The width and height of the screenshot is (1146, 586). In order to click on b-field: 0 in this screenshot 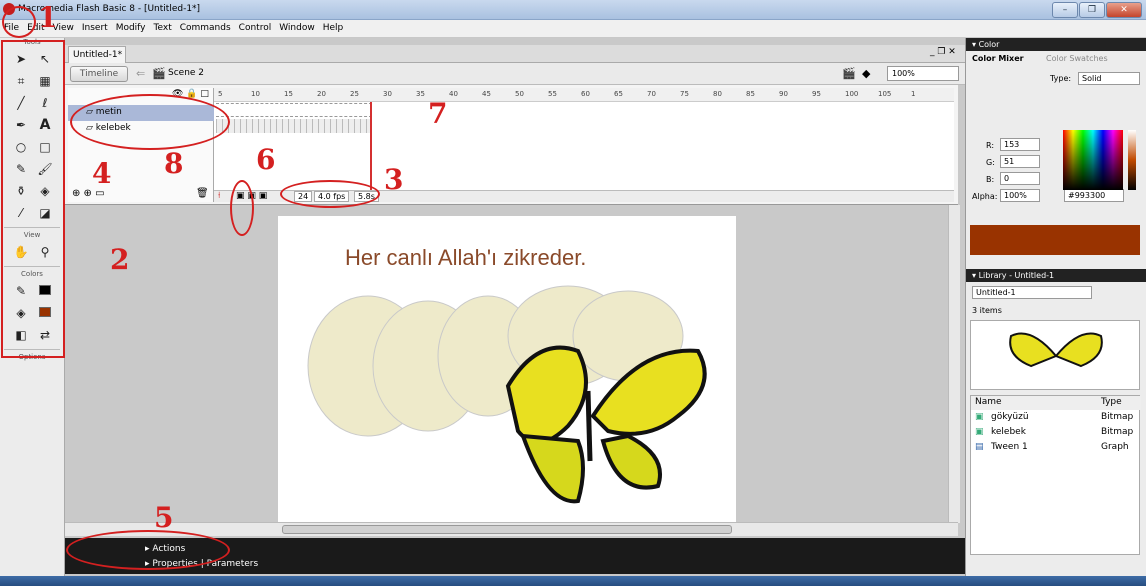, I will do `click(1020, 178)`.